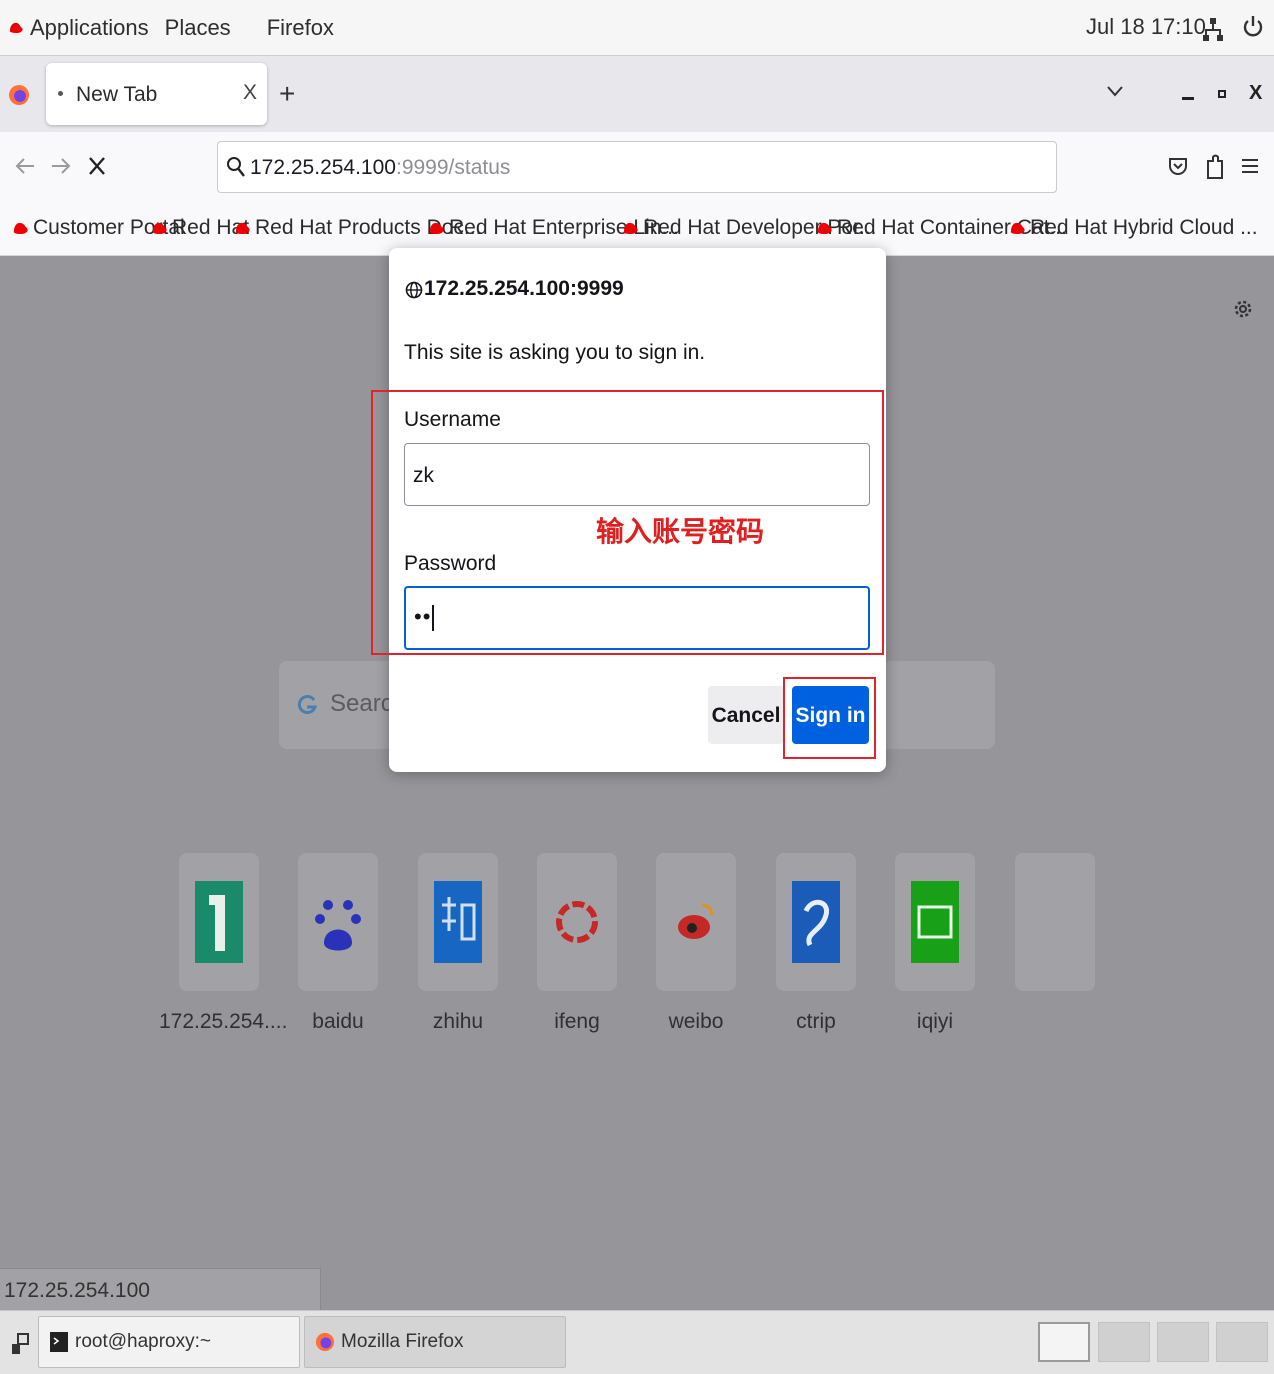 The height and width of the screenshot is (1374, 1274). What do you see at coordinates (1188, 98) in the screenshot?
I see `minimize-button` at bounding box center [1188, 98].